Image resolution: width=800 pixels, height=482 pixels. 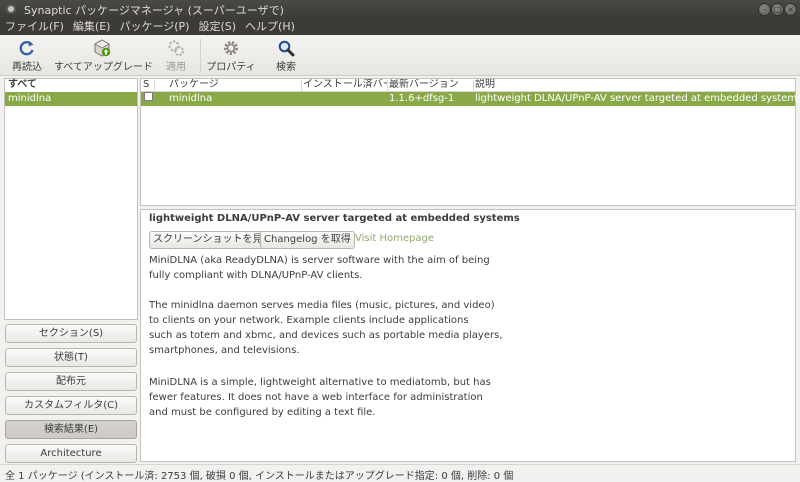 I want to click on search-button: 検索, so click(x=286, y=55).